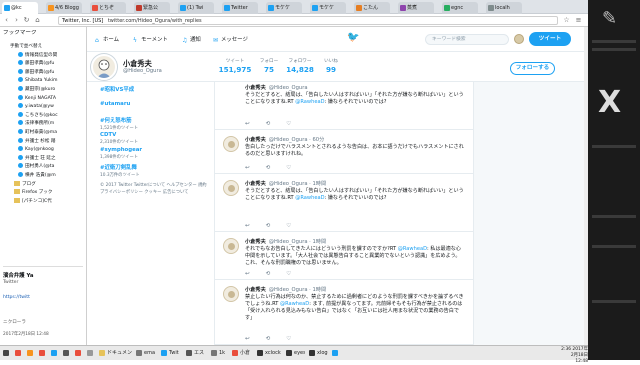  I want to click on stat-following: フォロー 75, so click(269, 66).